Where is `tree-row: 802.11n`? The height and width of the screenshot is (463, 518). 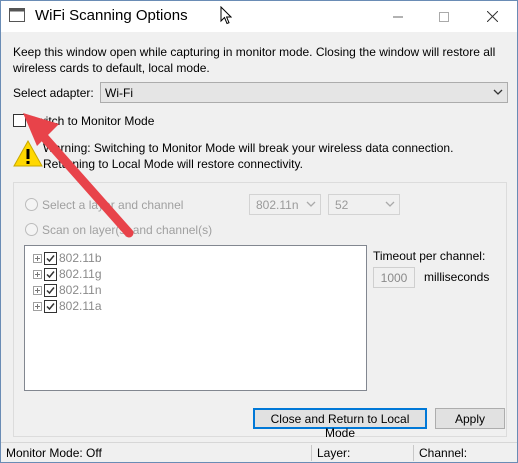
tree-row: 802.11n is located at coordinates (67, 290).